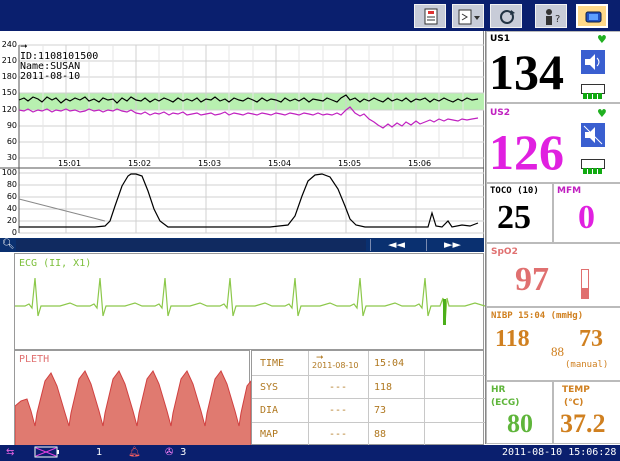 This screenshot has width=620, height=461. I want to click on monitor-button, so click(592, 16).